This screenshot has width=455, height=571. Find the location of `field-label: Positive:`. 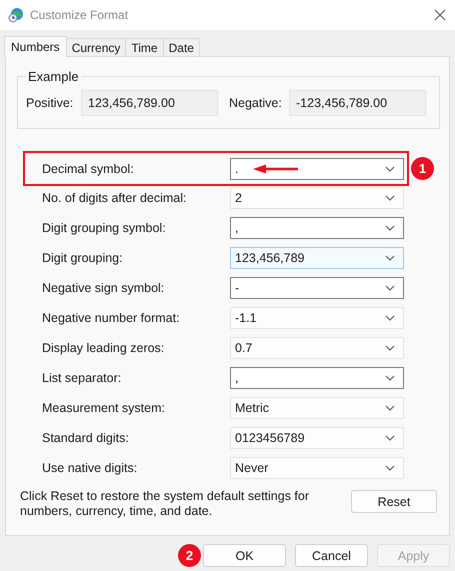

field-label: Positive: is located at coordinates (50, 103).